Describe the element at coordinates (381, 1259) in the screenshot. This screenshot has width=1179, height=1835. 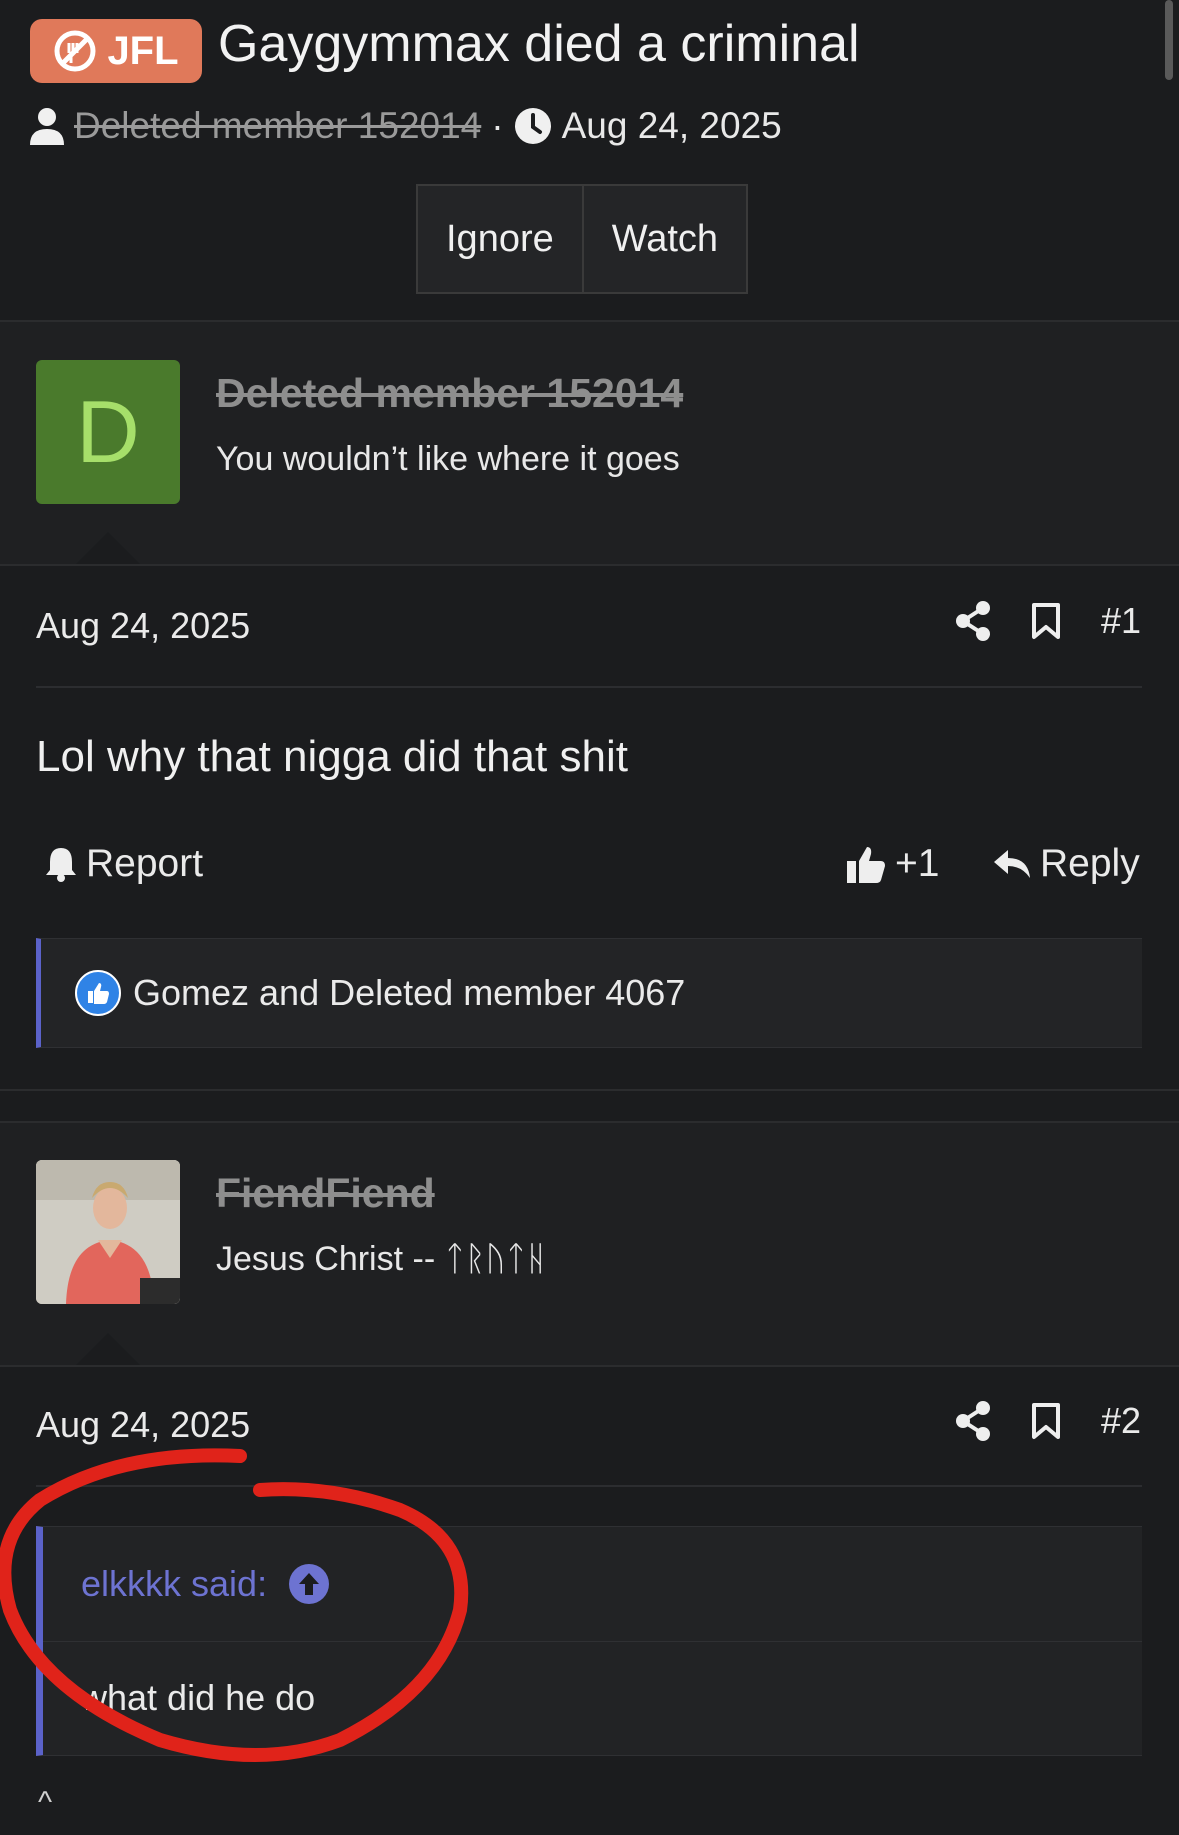
I see `post-2-user-title: Jesus Christ -- ᛏᚱᚢᛏᚺ` at that location.